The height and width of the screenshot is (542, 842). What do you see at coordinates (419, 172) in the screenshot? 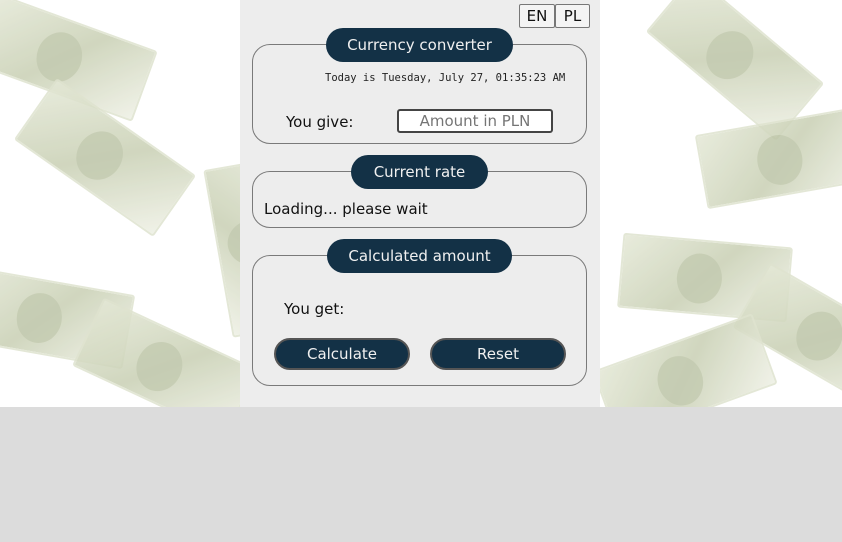
I see `rate-title: Current rate` at bounding box center [419, 172].